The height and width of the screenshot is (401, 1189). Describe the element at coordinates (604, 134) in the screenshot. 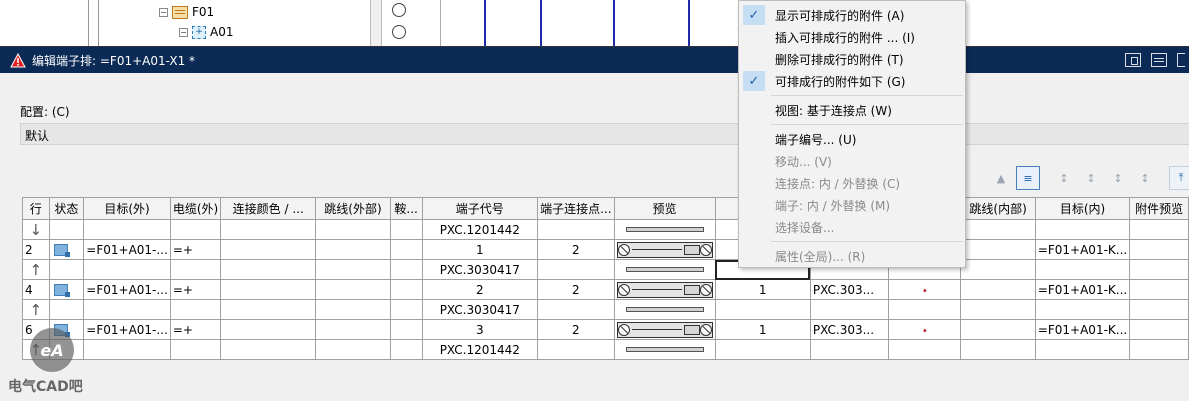

I see `config-dropdown: 默认` at that location.